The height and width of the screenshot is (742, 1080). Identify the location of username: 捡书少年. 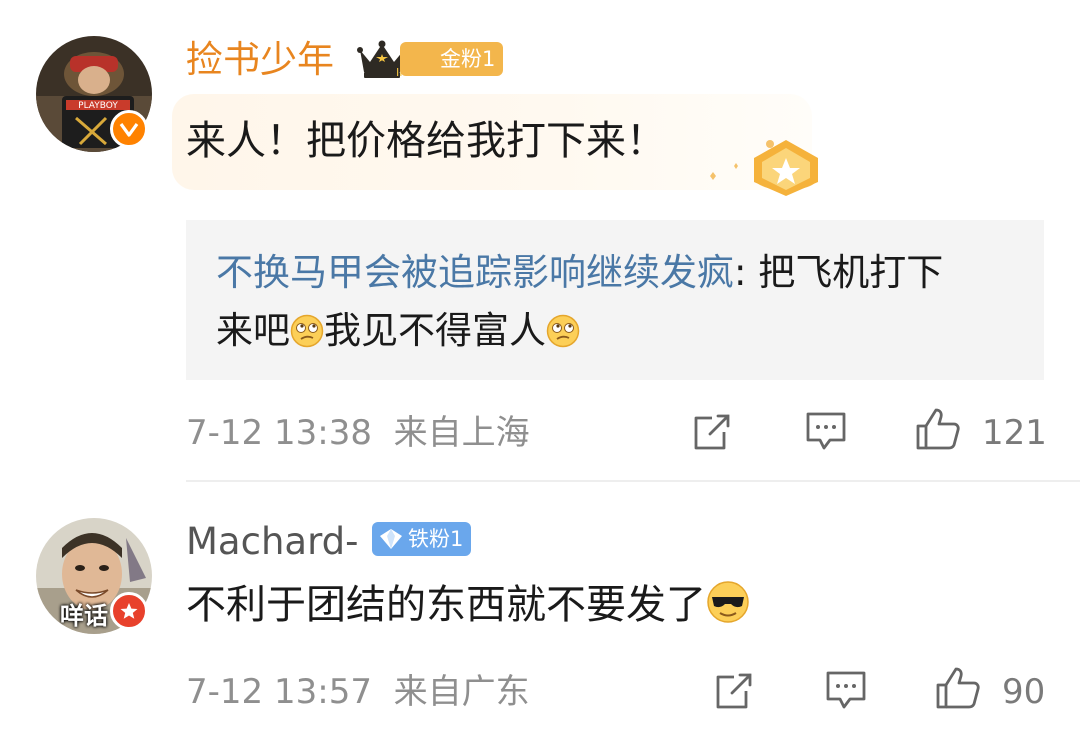
(260, 60).